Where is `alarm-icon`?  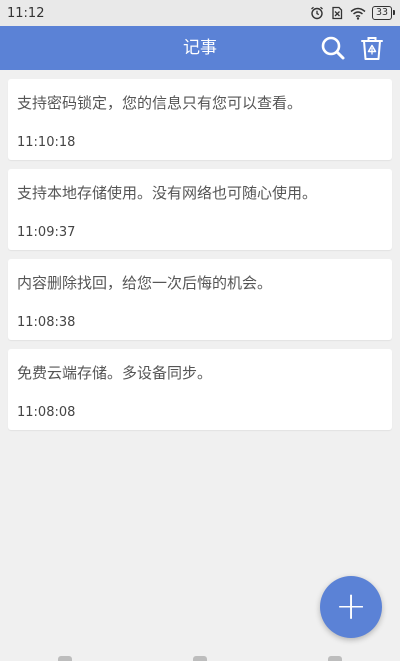 alarm-icon is located at coordinates (317, 13).